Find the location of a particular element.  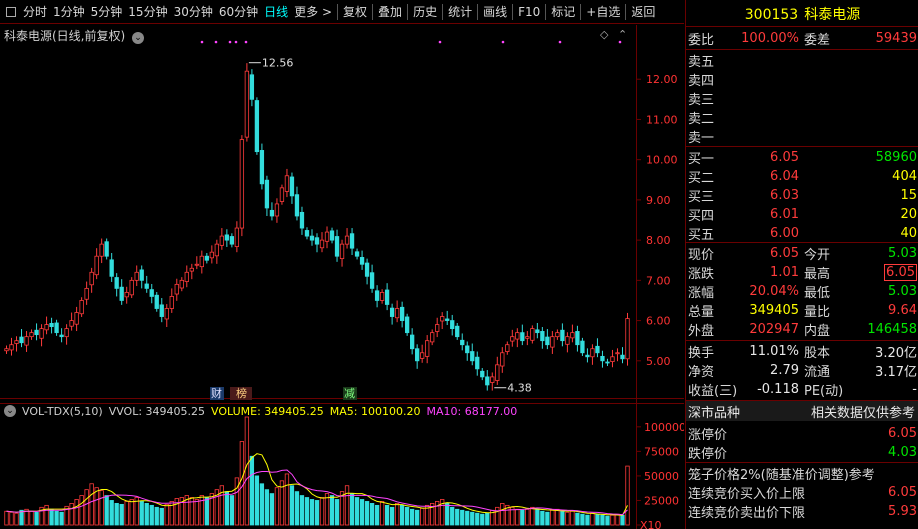

sell-level-label: 卖五 is located at coordinates (701, 62).